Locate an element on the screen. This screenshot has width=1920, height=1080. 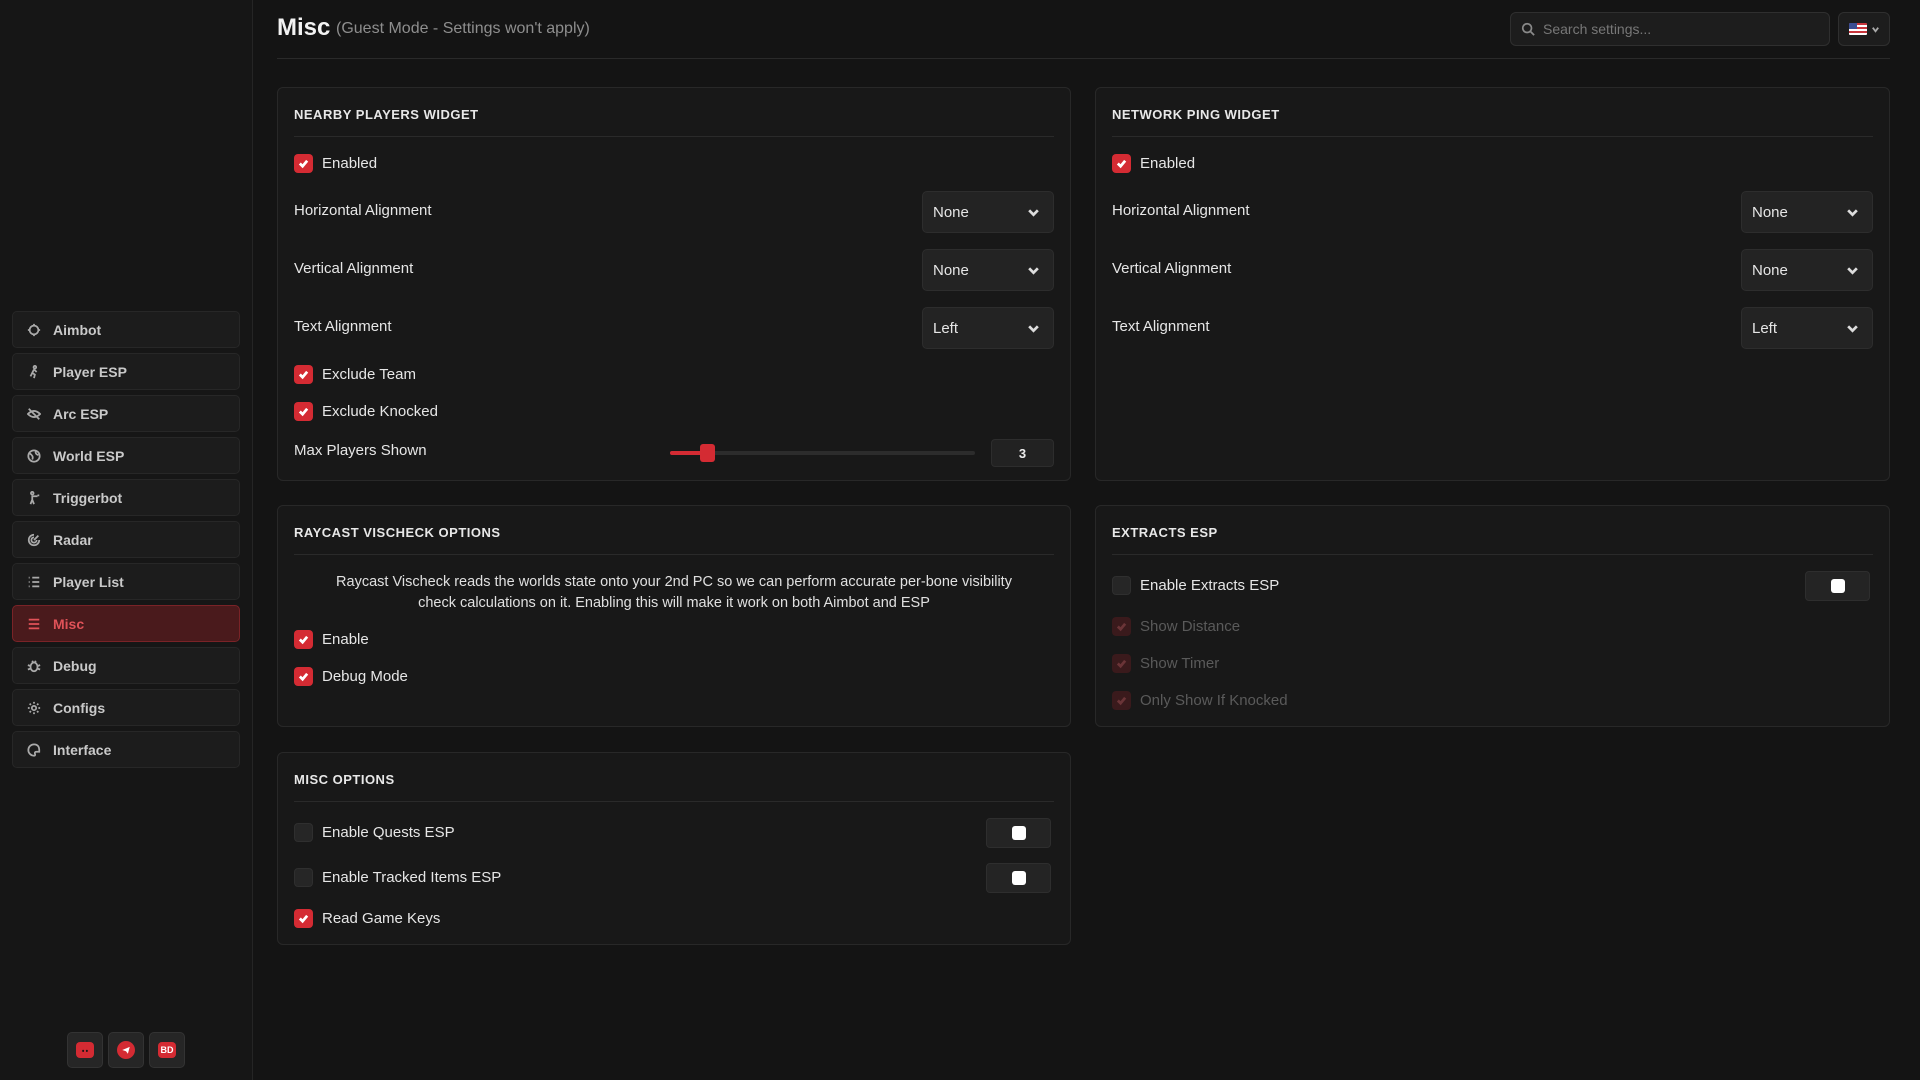
checkbox-label: Enable is located at coordinates (345, 639).